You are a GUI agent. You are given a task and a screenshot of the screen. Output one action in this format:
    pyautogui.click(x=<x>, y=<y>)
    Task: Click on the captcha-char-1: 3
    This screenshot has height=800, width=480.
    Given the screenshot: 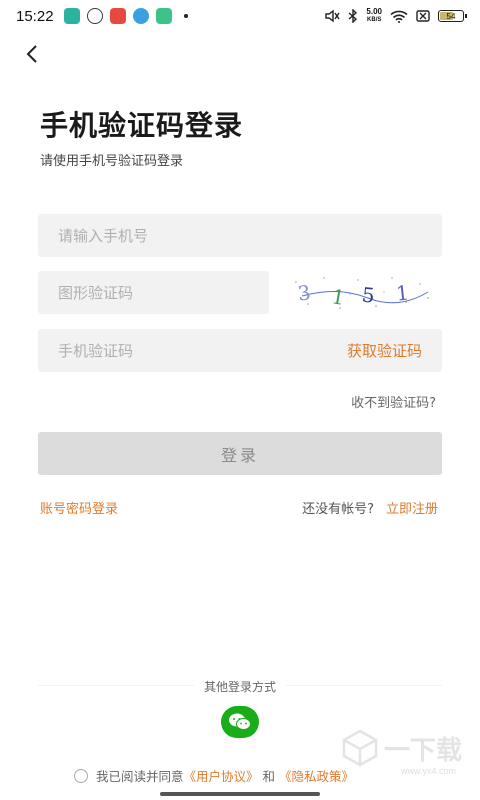 What is the action you would take?
    pyautogui.click(x=304, y=293)
    